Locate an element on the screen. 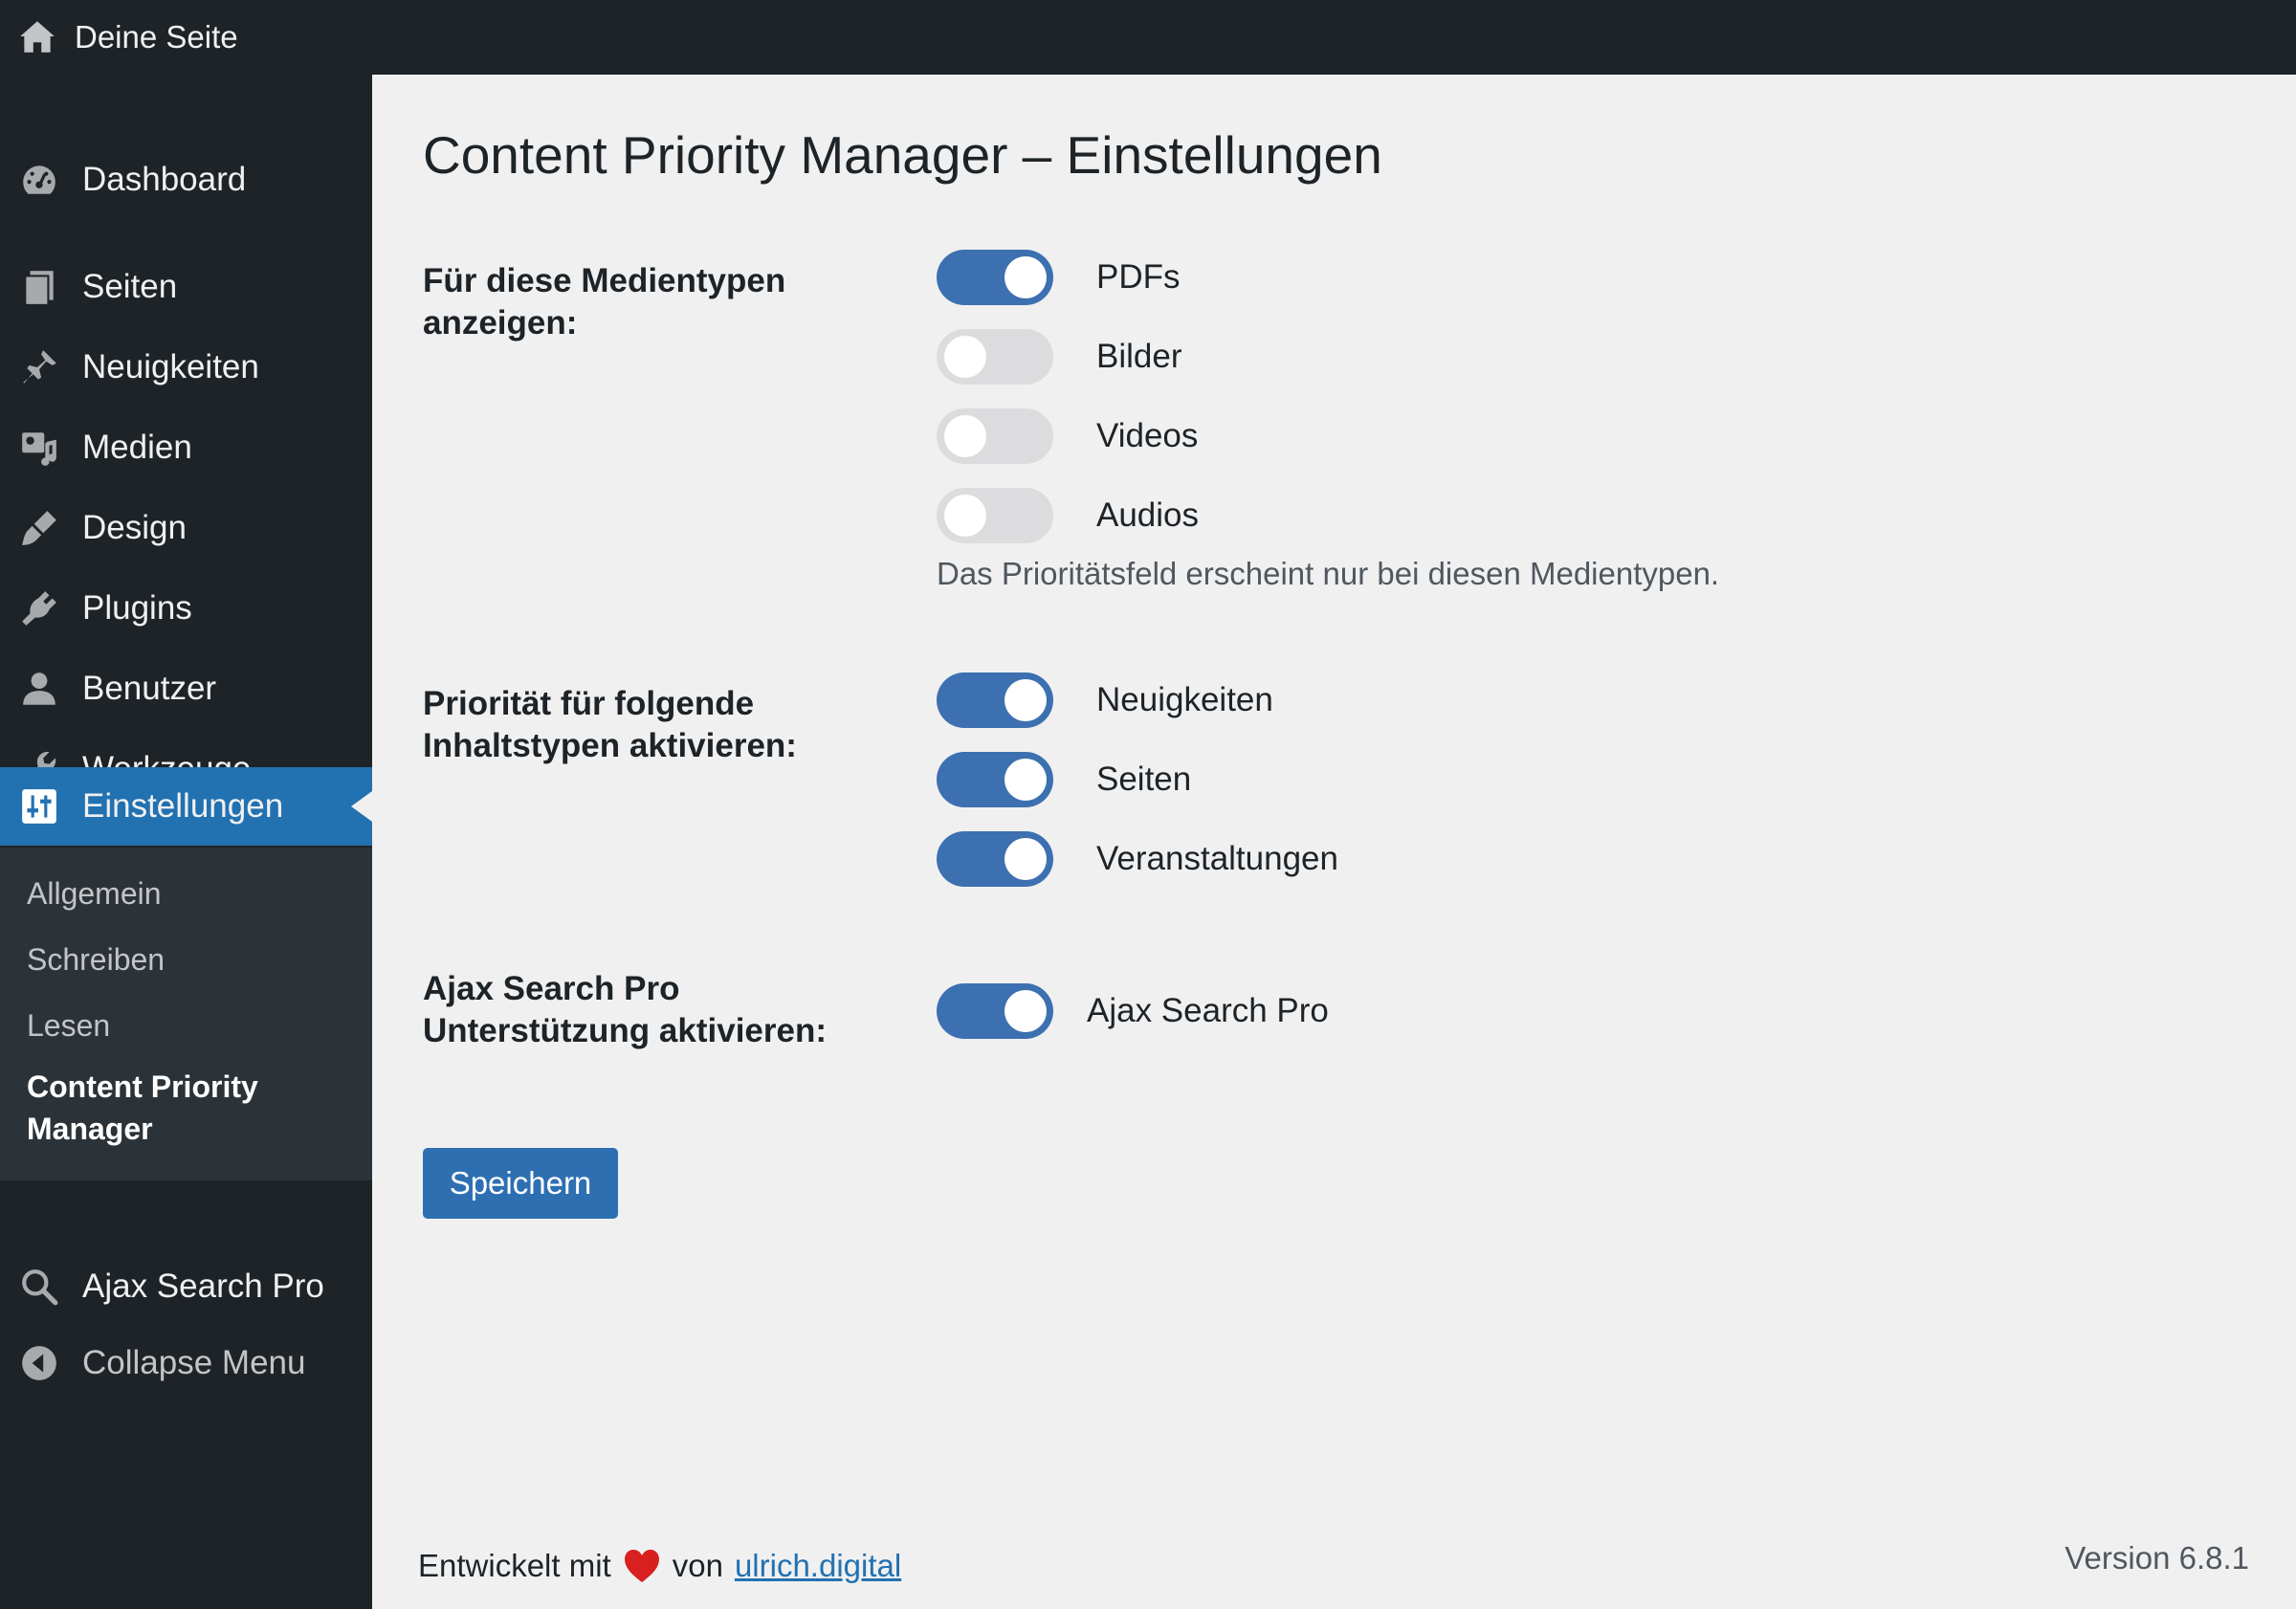  toggle-label-seiten: Seiten is located at coordinates (1144, 779).